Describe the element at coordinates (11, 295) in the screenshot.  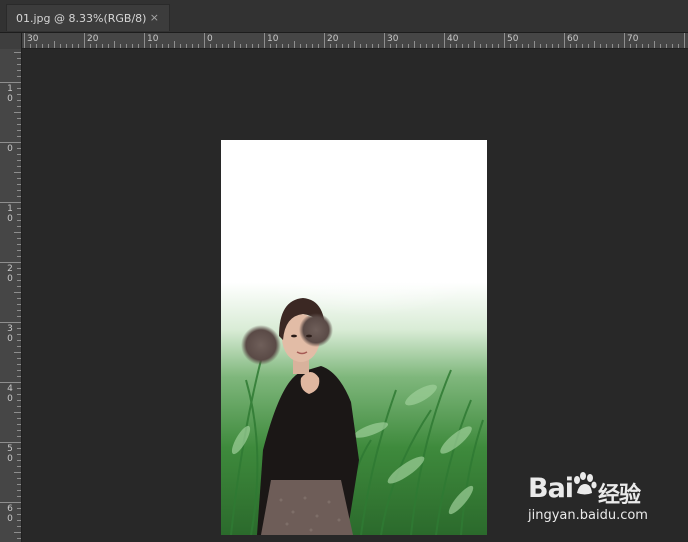
I see `vertical-ruler: 100102030405060` at that location.